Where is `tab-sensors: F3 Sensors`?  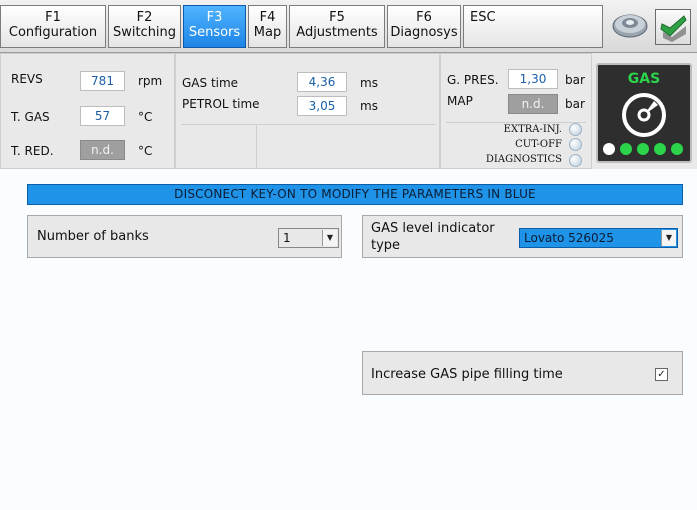
tab-sensors: F3 Sensors is located at coordinates (214, 26).